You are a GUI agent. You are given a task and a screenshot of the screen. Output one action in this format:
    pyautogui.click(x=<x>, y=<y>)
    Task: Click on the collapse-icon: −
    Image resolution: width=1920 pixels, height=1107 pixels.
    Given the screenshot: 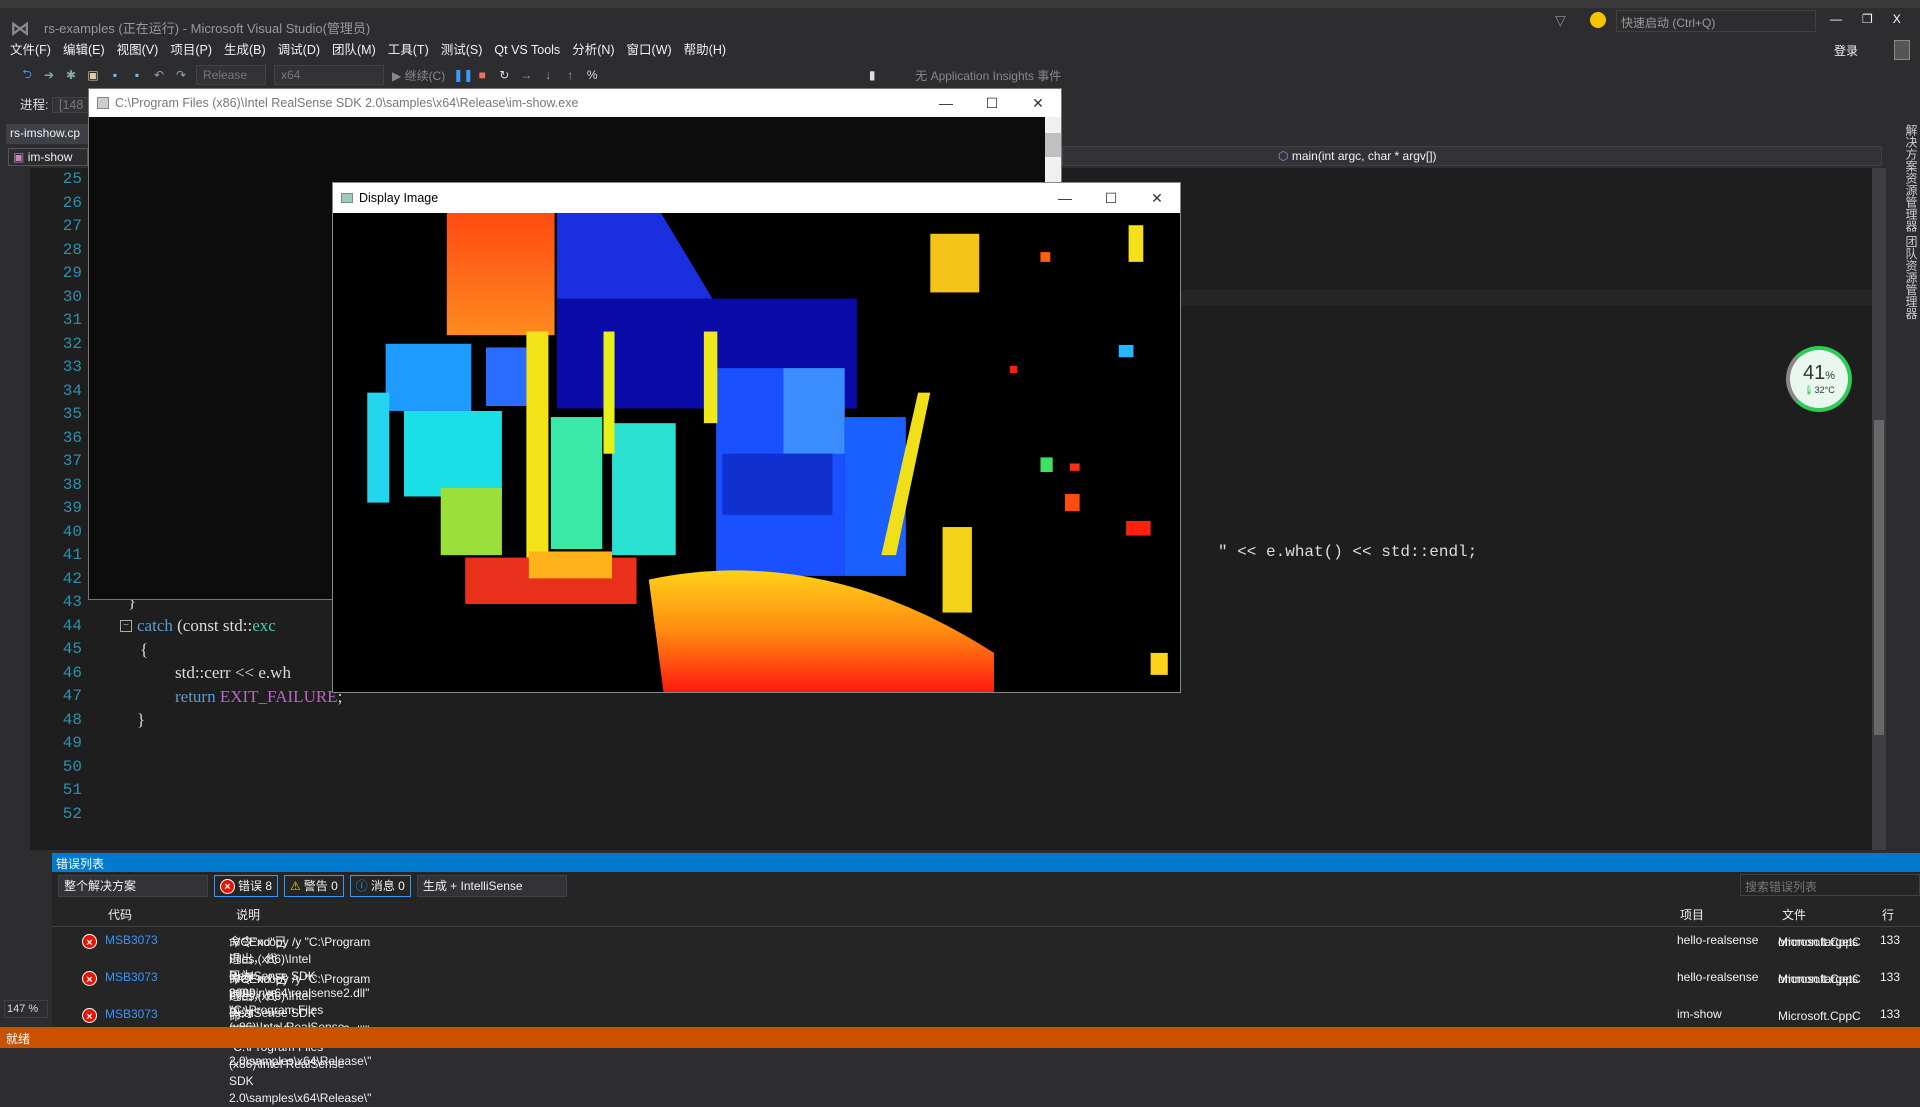 What is the action you would take?
    pyautogui.click(x=126, y=626)
    